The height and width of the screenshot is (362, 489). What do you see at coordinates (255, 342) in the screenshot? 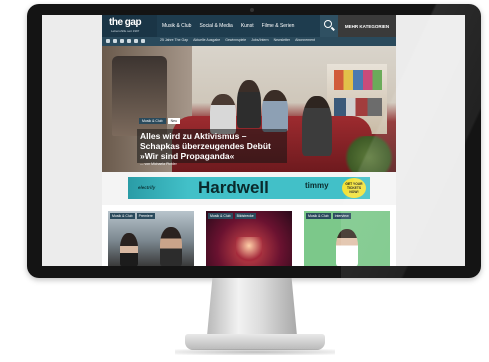
I see `monitor-stand-base` at bounding box center [255, 342].